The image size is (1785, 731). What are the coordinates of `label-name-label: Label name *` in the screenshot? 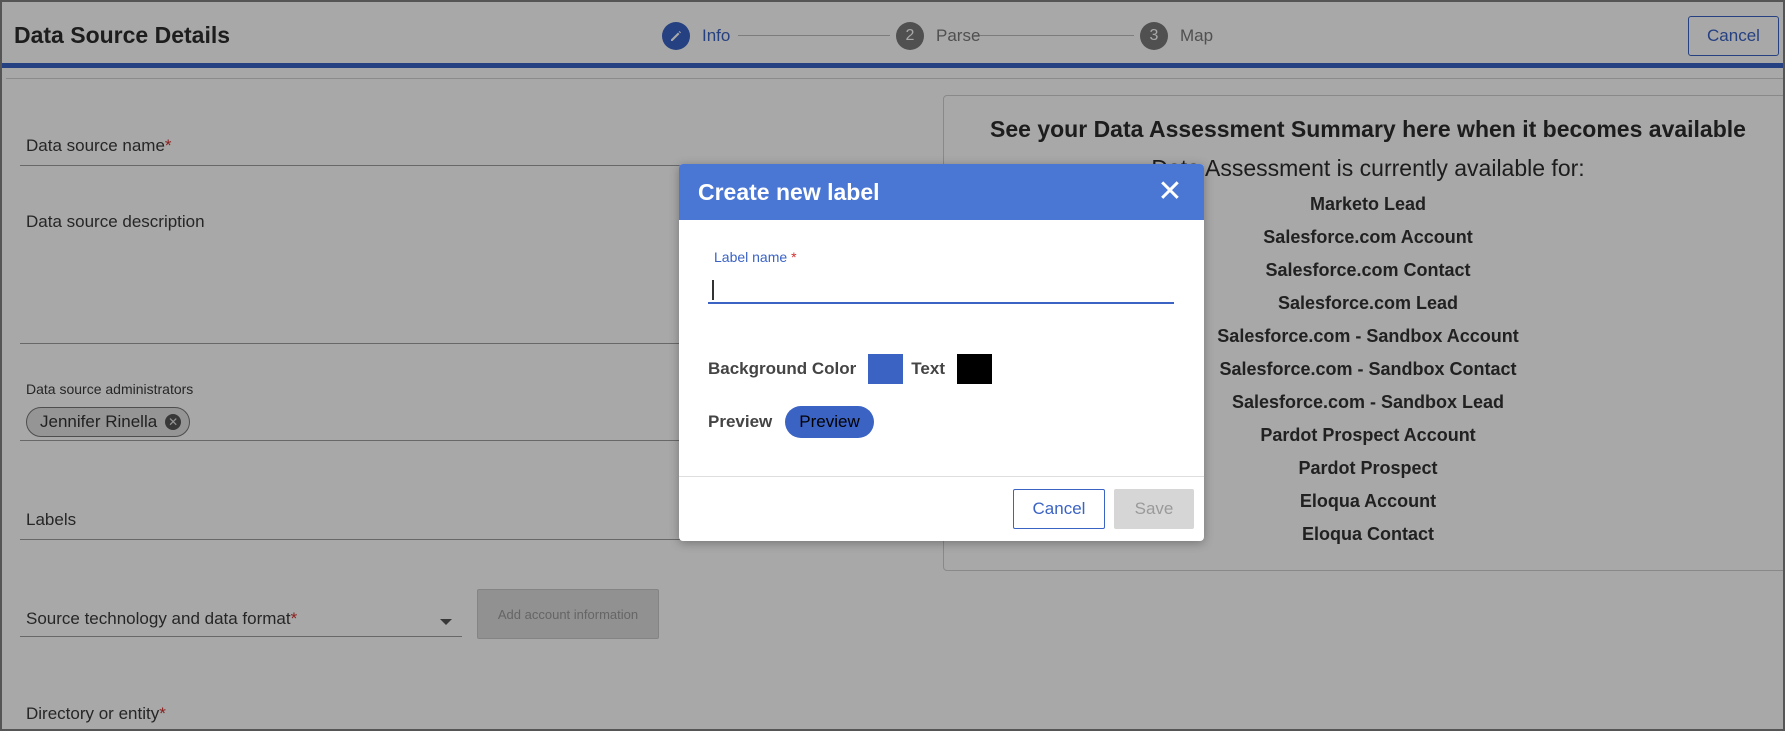 It's located at (755, 257).